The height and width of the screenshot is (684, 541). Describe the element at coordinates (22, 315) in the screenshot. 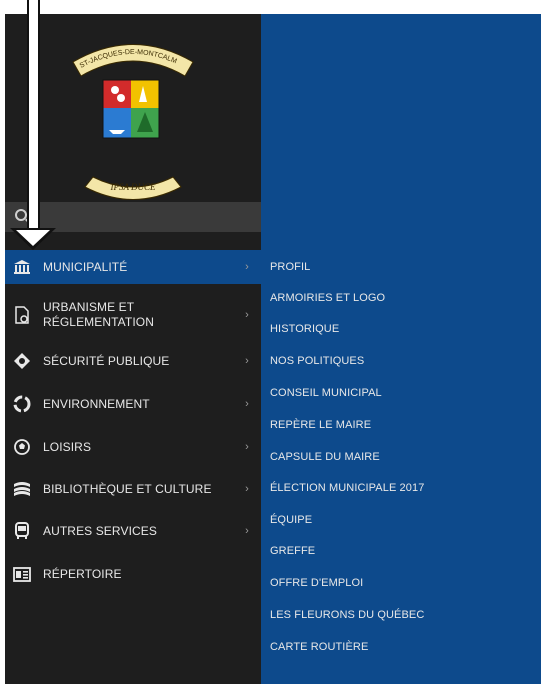

I see `document-settings-icon` at that location.